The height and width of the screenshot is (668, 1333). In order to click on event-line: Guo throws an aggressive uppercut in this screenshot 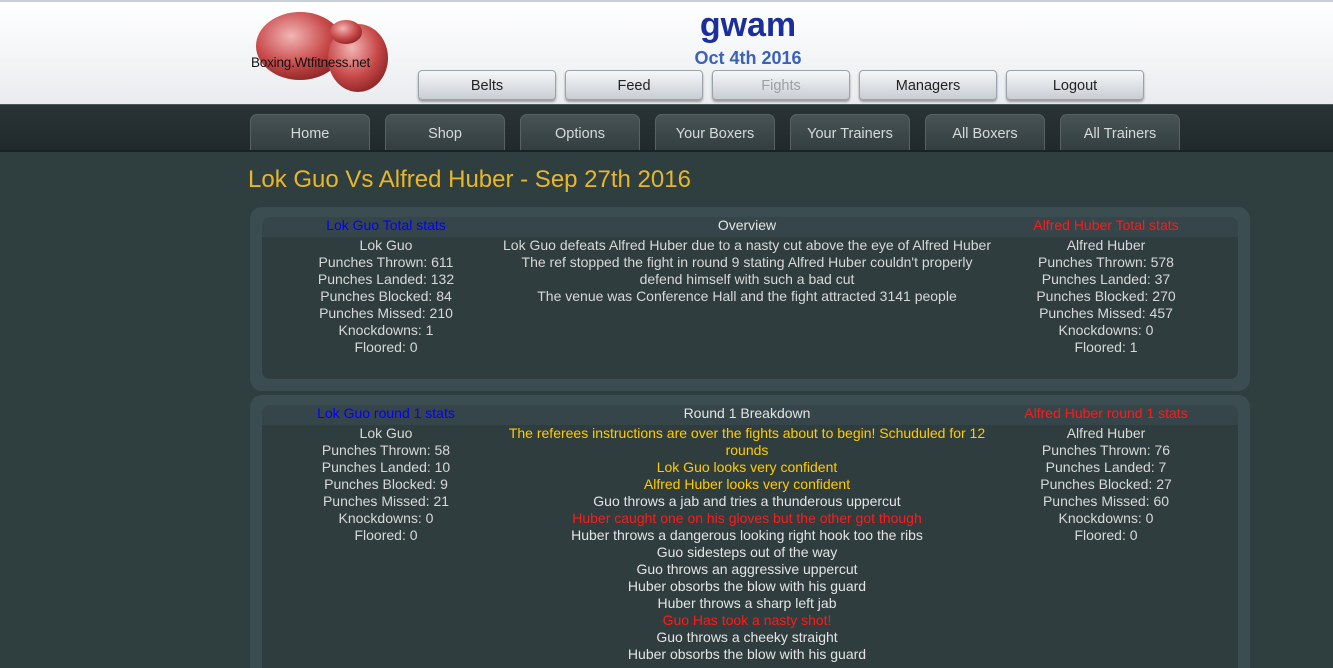, I will do `click(747, 569)`.